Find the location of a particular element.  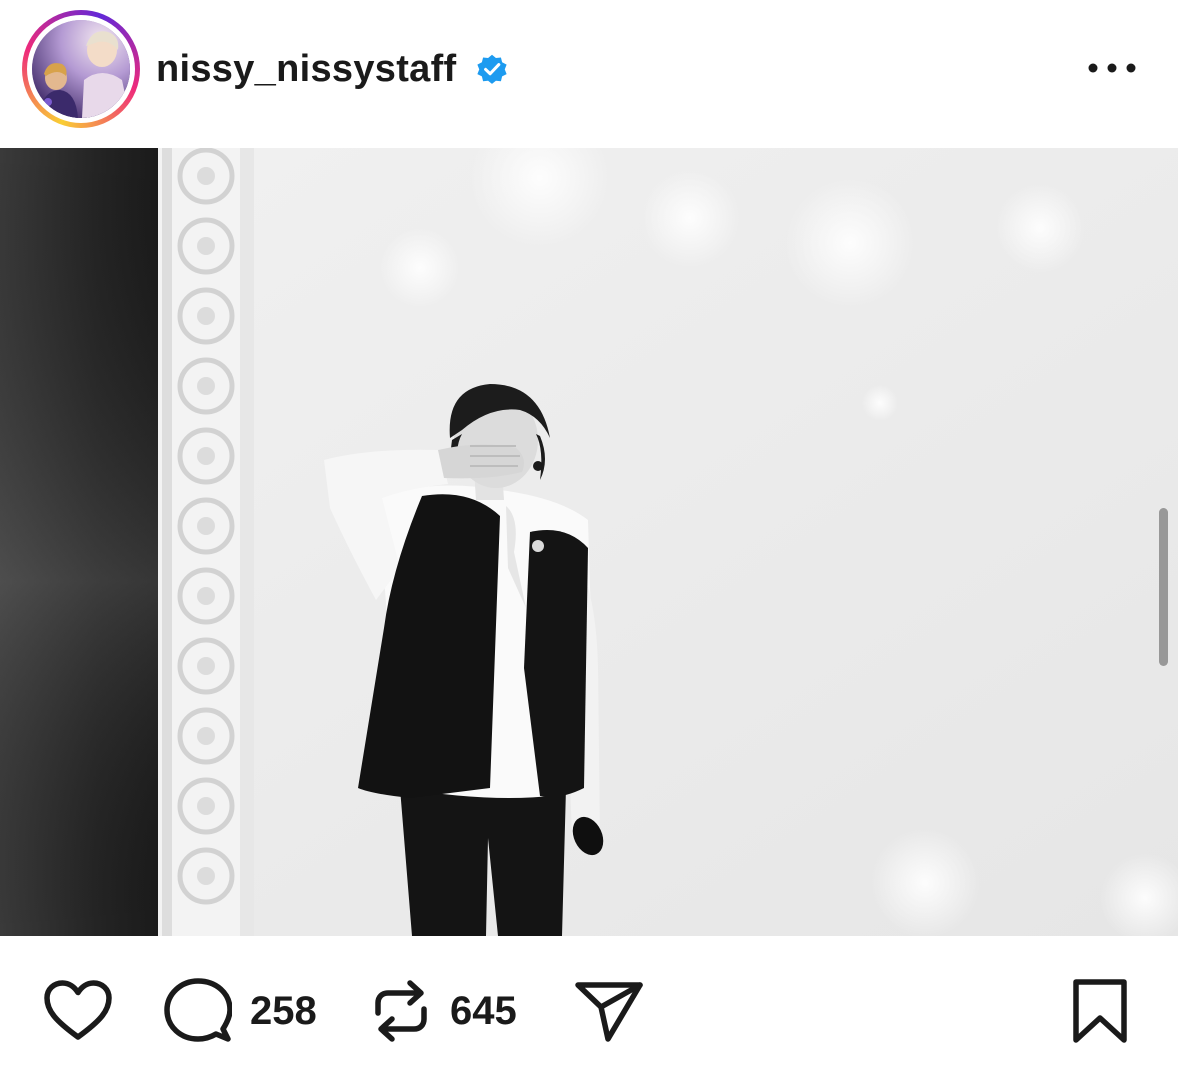

username-row: nissy_nissystaff is located at coordinates (332, 69).